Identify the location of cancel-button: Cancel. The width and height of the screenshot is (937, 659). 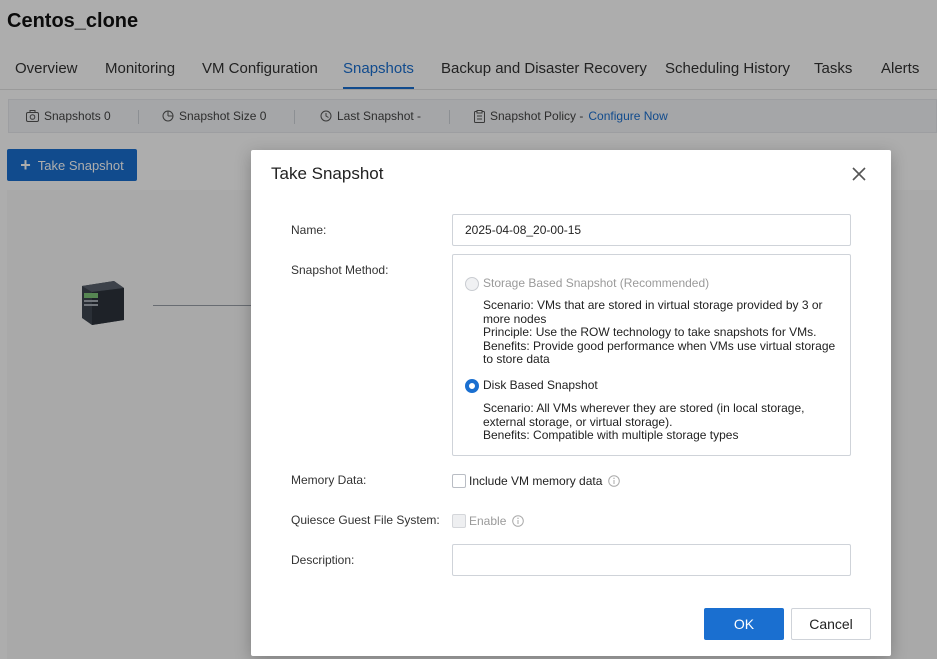
(831, 624).